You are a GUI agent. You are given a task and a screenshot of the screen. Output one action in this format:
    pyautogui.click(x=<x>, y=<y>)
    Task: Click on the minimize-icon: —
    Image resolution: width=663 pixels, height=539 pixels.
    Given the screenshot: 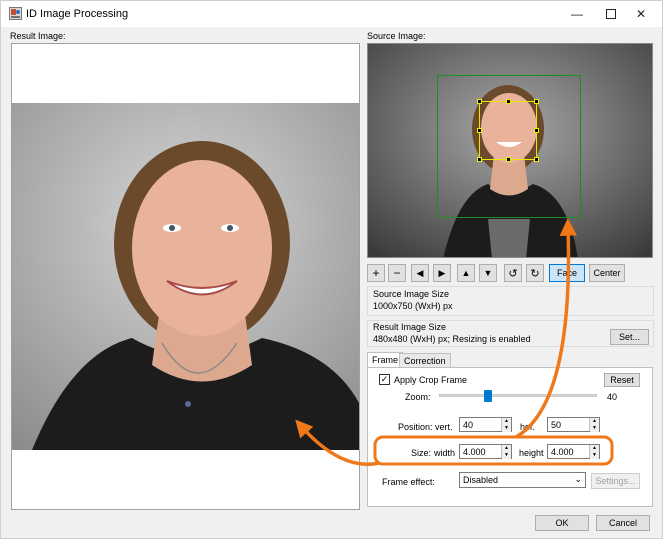 What is the action you would take?
    pyautogui.click(x=577, y=14)
    